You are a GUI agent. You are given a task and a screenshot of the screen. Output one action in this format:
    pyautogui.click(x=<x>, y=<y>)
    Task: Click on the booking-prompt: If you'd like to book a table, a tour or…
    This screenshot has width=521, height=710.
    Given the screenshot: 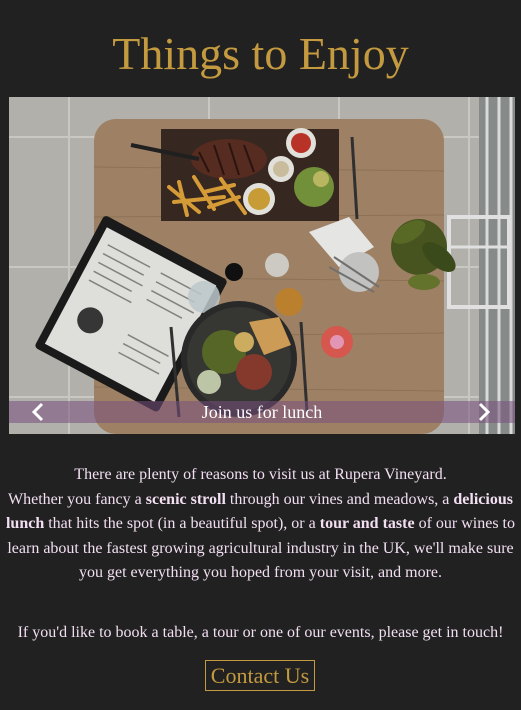 What is the action you would take?
    pyautogui.click(x=260, y=632)
    